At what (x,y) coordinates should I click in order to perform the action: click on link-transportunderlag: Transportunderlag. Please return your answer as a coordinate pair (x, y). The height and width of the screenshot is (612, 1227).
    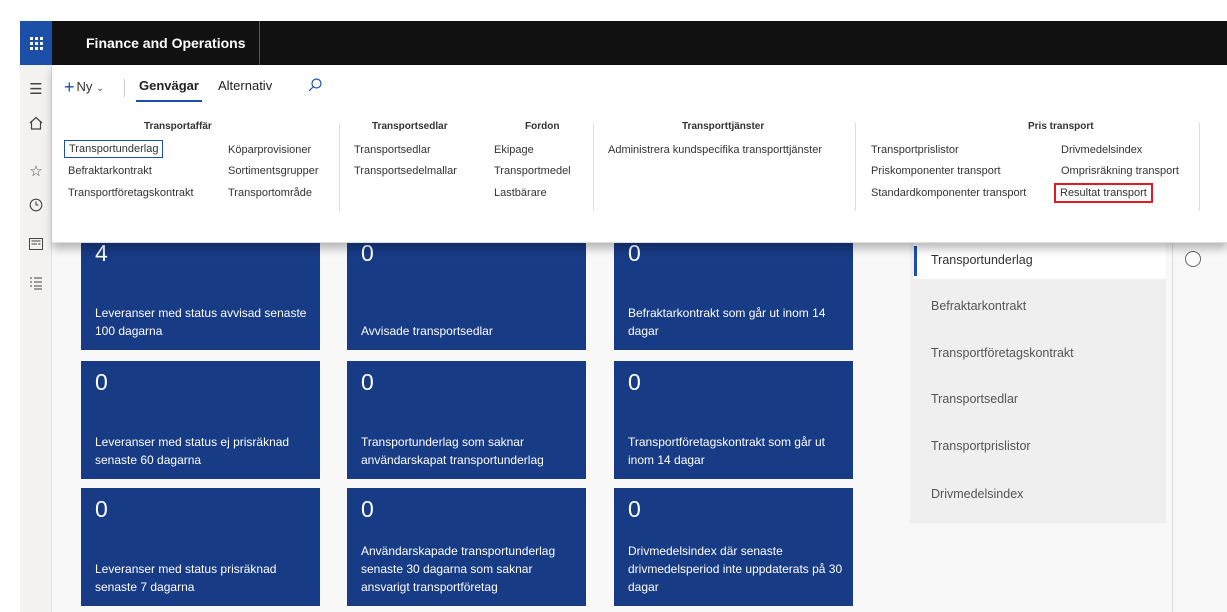
    Looking at the image, I should click on (114, 149).